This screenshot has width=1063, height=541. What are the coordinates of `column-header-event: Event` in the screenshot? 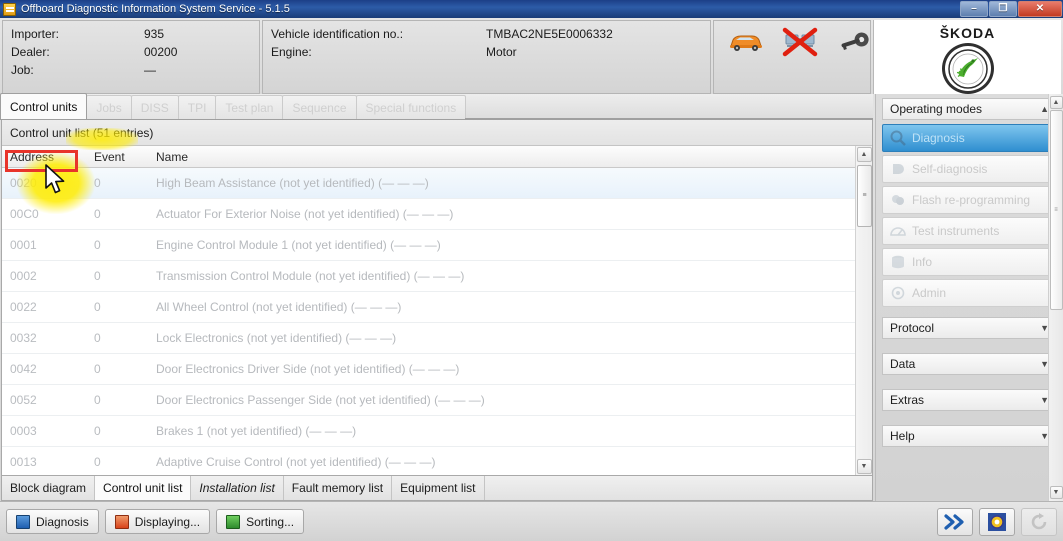 It's located at (117, 157).